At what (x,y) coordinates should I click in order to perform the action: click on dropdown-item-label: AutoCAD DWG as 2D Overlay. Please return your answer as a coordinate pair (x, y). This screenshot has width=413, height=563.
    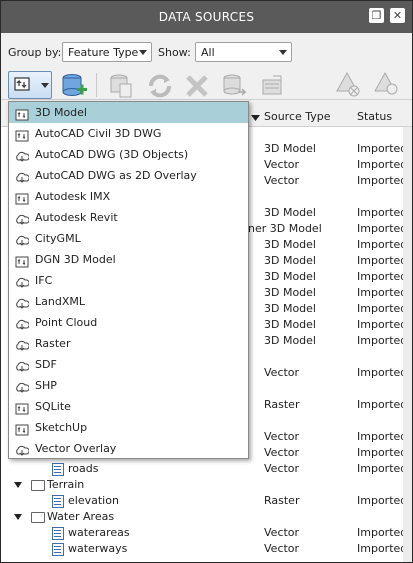
    Looking at the image, I should click on (116, 175).